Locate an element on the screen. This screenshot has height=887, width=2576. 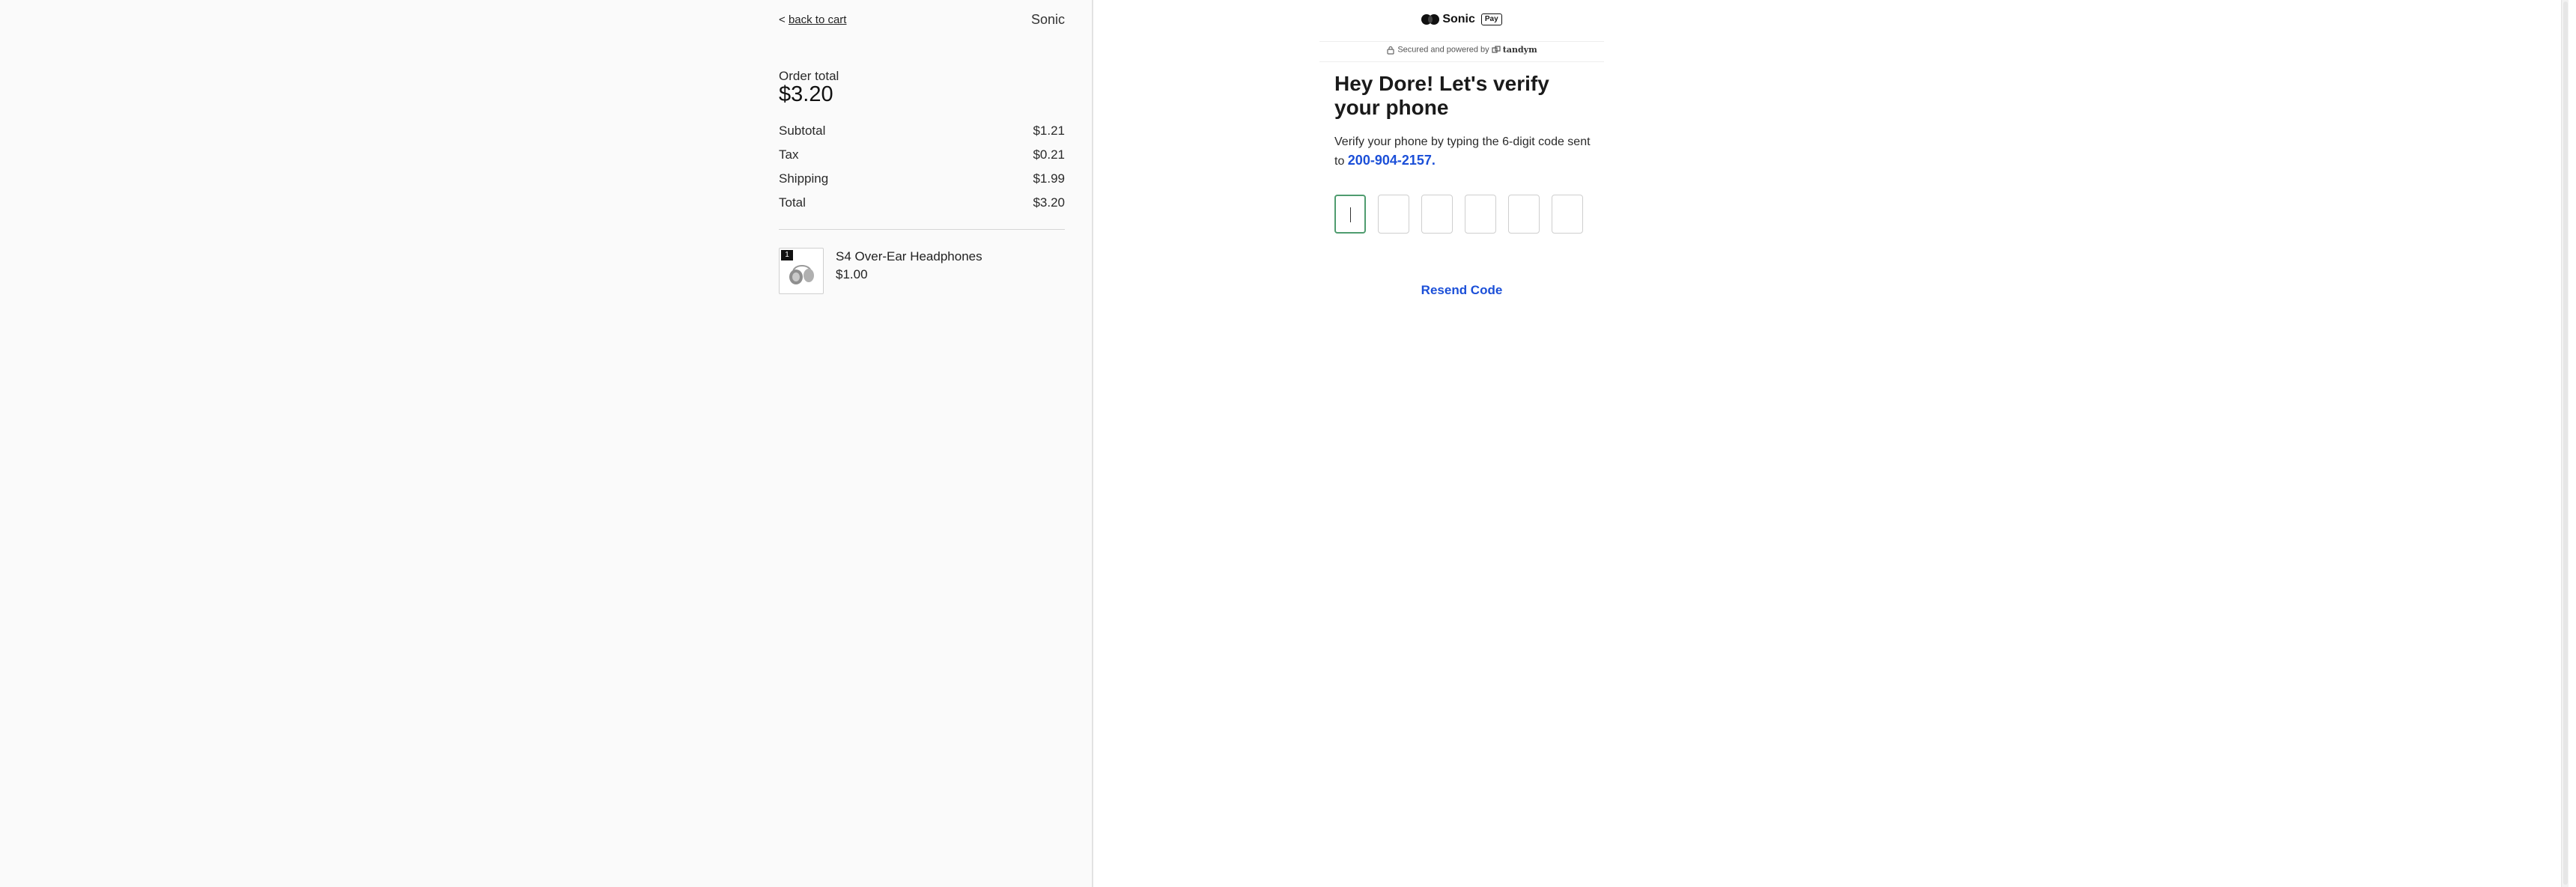
code-input-group is located at coordinates (1465, 215).